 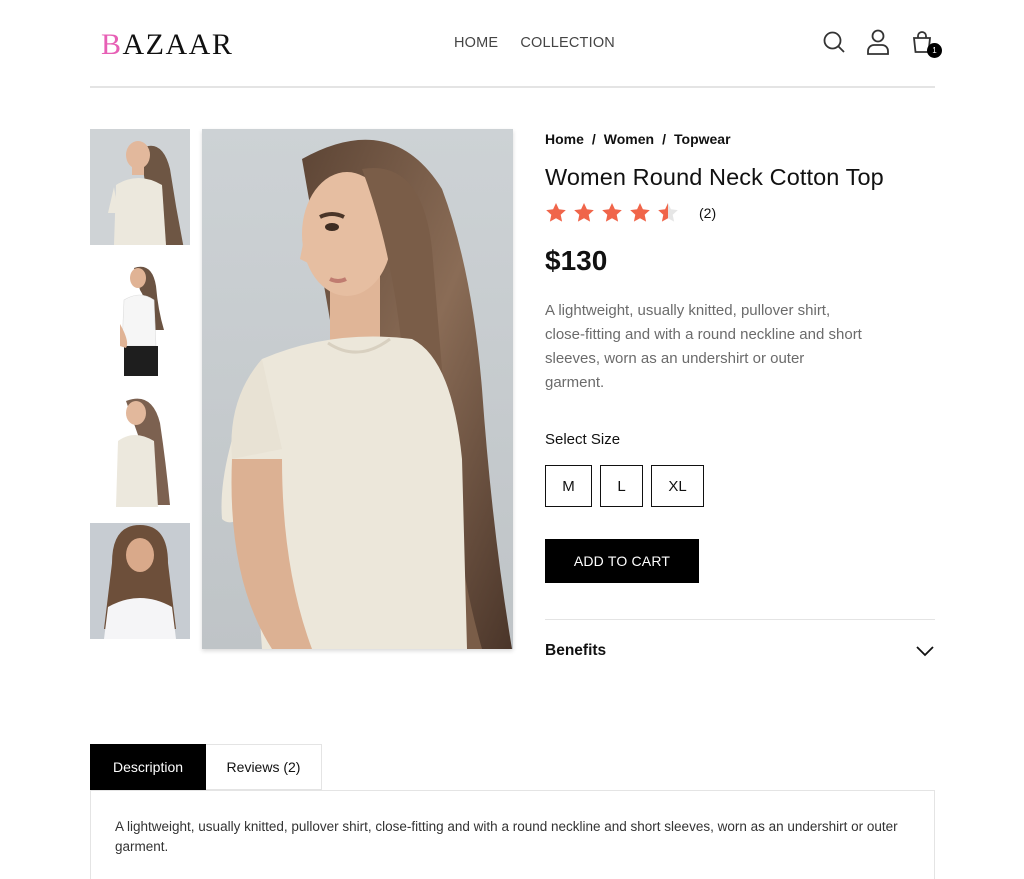 What do you see at coordinates (621, 486) in the screenshot?
I see `size-l-button: L` at bounding box center [621, 486].